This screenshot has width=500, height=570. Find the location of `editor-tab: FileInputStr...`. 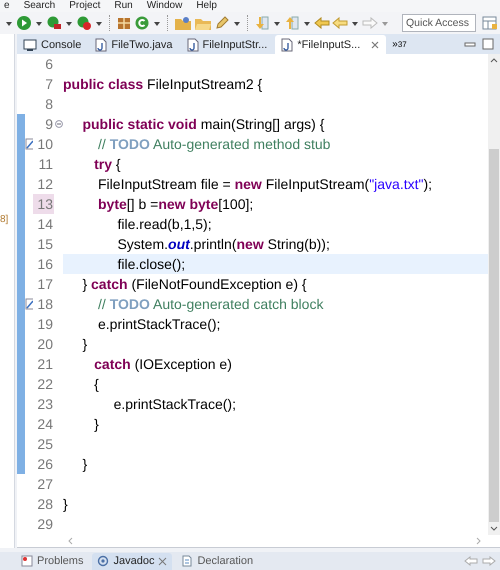

editor-tab: FileInputStr... is located at coordinates (227, 44).